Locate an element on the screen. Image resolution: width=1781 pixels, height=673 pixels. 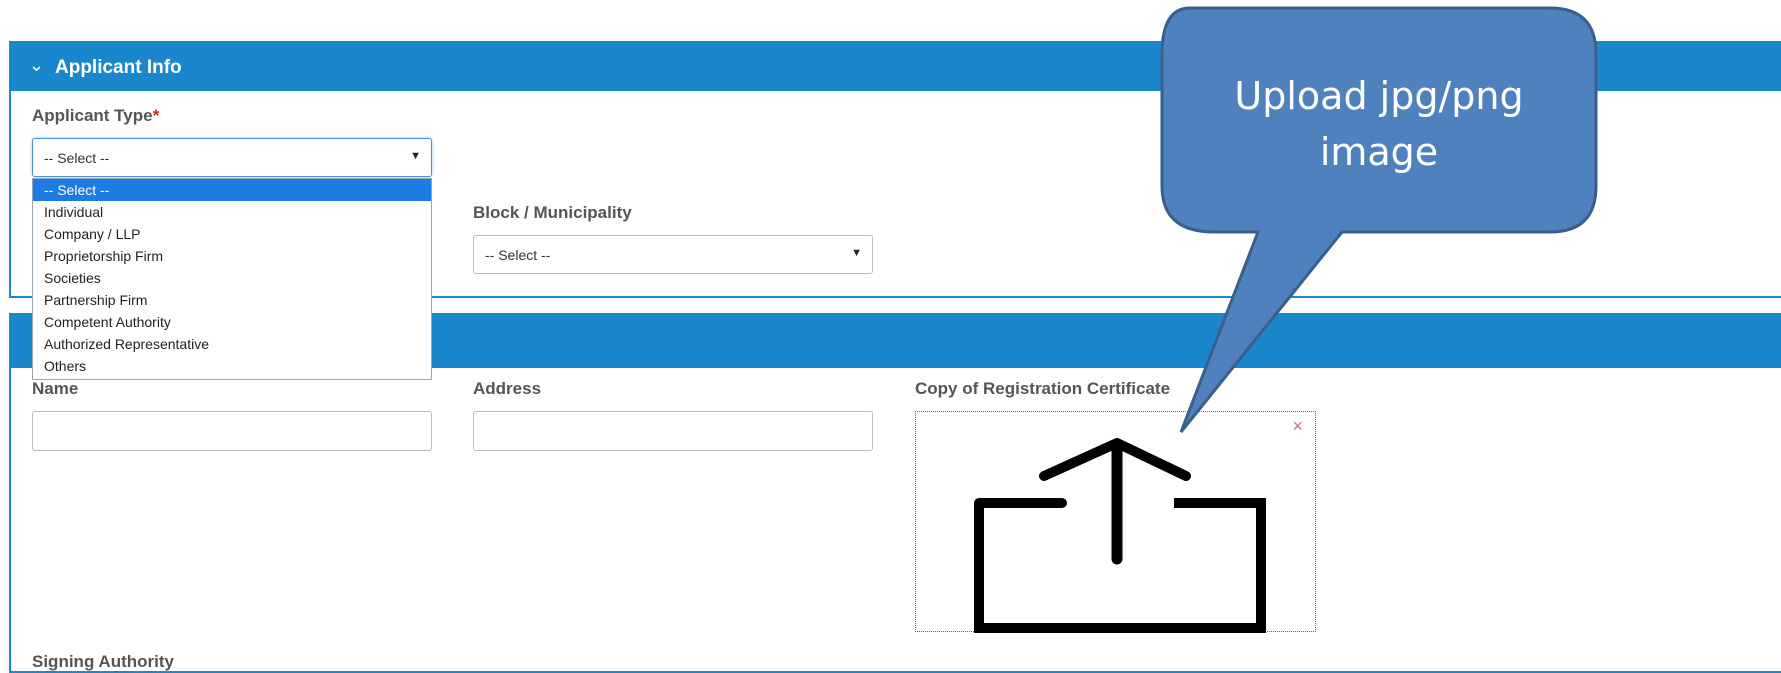
address-label: Address is located at coordinates (507, 388).